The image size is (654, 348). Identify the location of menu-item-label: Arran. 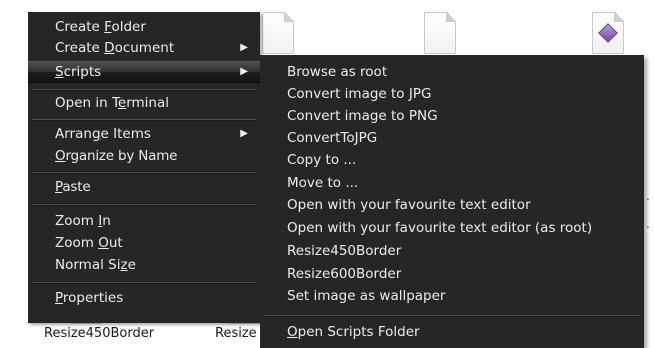
(73, 134).